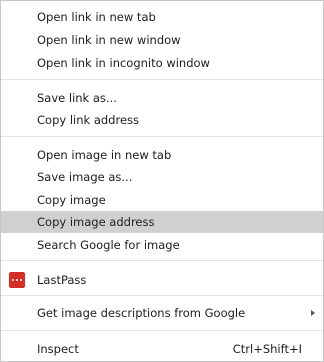 The image size is (324, 362). What do you see at coordinates (58, 349) in the screenshot?
I see `menu-item-label: Inspect` at bounding box center [58, 349].